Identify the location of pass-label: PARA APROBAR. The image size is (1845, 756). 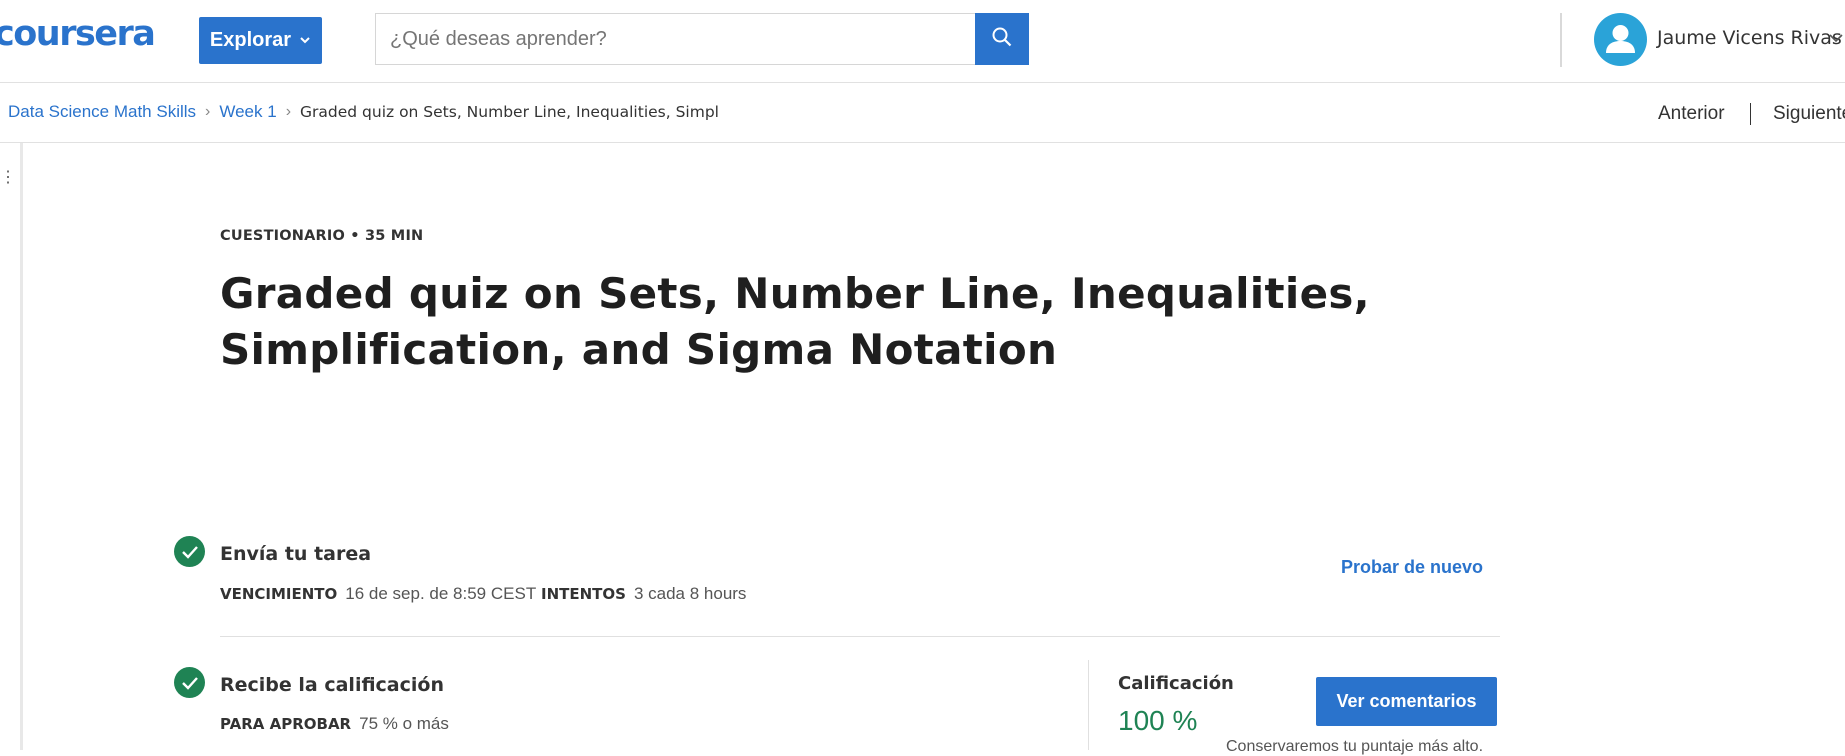
(286, 724).